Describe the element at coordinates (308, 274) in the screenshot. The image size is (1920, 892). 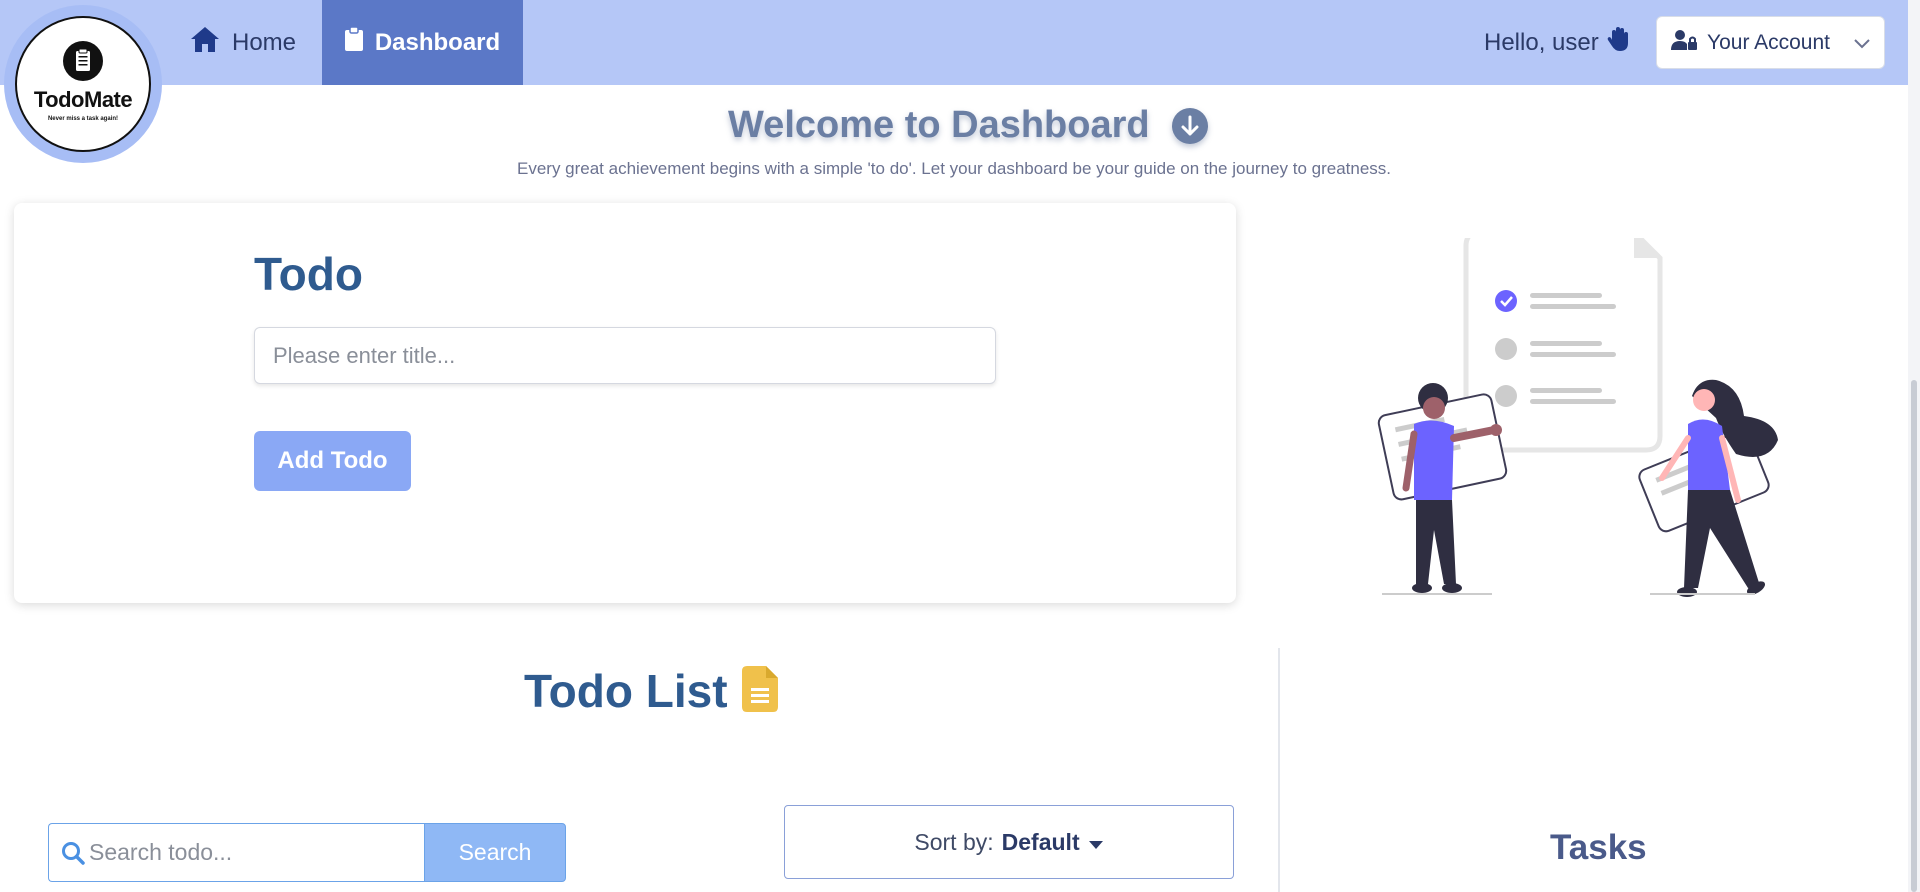
I see `todo-form-heading: Todo` at that location.